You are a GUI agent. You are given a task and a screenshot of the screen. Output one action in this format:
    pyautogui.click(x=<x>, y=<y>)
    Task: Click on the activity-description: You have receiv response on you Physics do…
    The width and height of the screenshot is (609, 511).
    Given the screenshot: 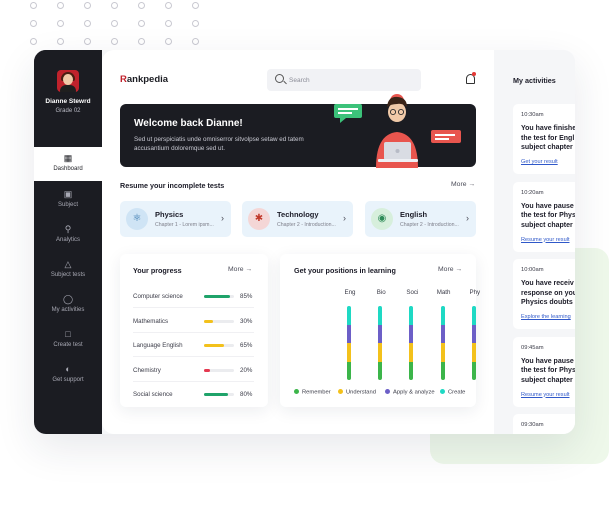 What is the action you would take?
    pyautogui.click(x=548, y=293)
    